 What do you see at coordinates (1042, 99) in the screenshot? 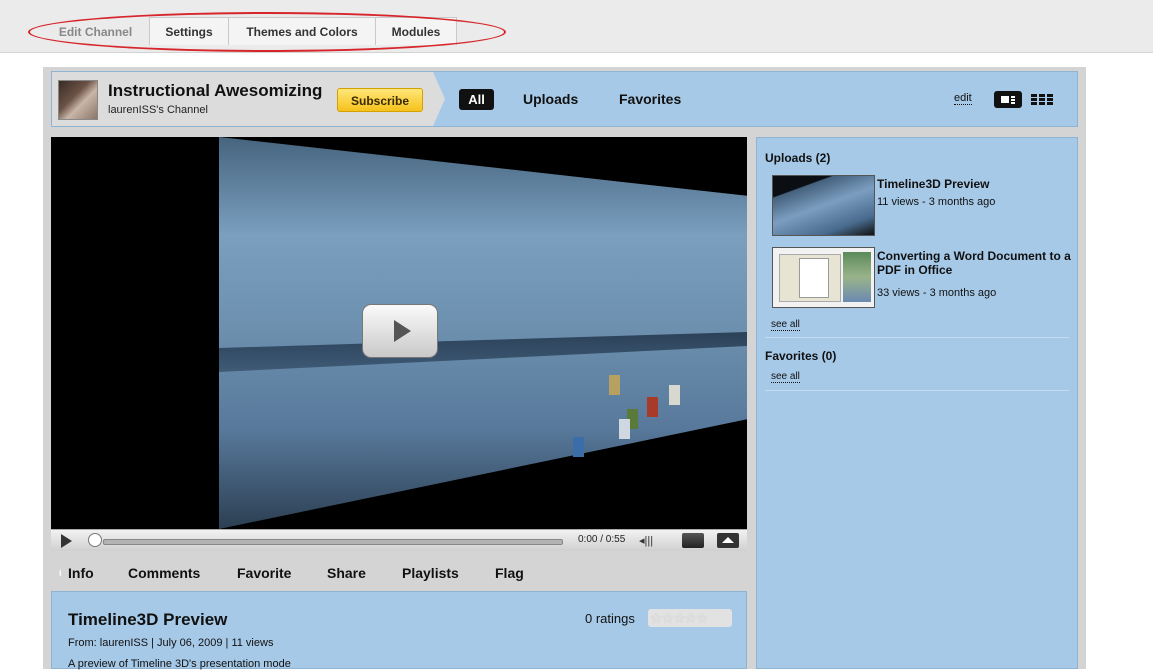
I see `grid-view-icon` at bounding box center [1042, 99].